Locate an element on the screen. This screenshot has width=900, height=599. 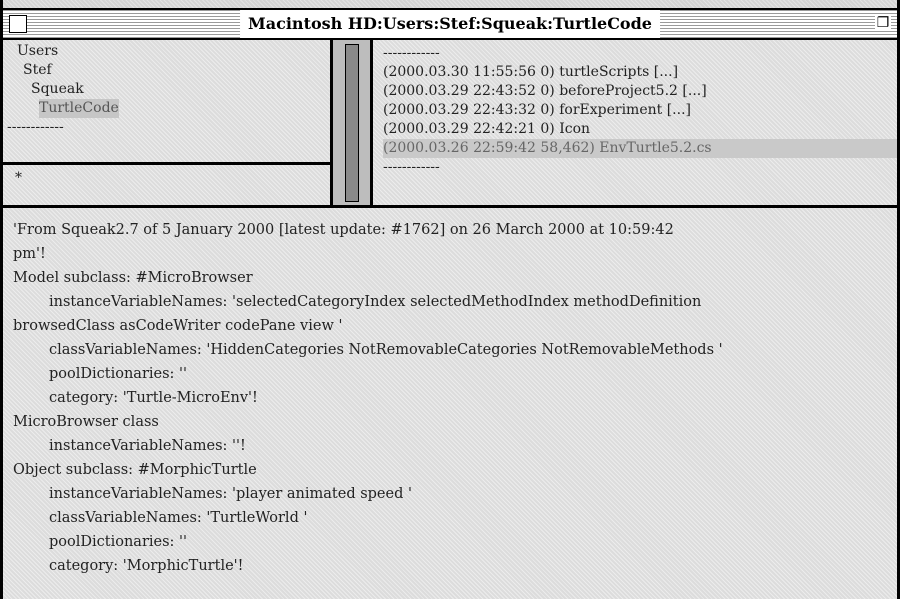
directory-item-turtlecode: TurtleCode is located at coordinates (166, 108).